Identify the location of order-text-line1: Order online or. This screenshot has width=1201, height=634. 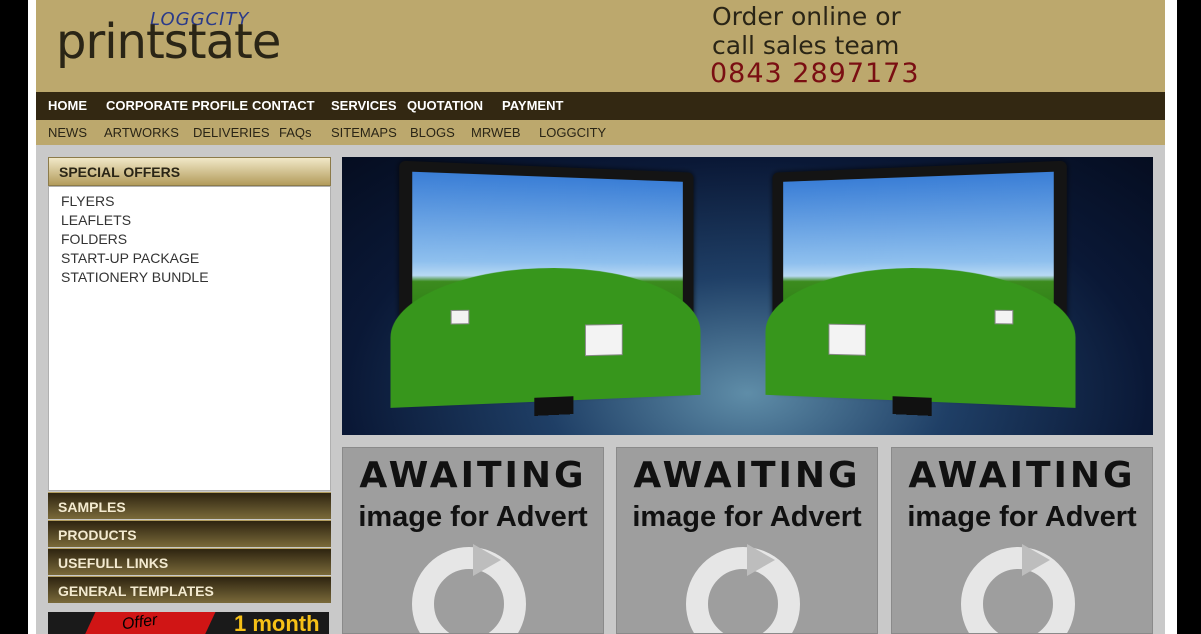
(806, 16).